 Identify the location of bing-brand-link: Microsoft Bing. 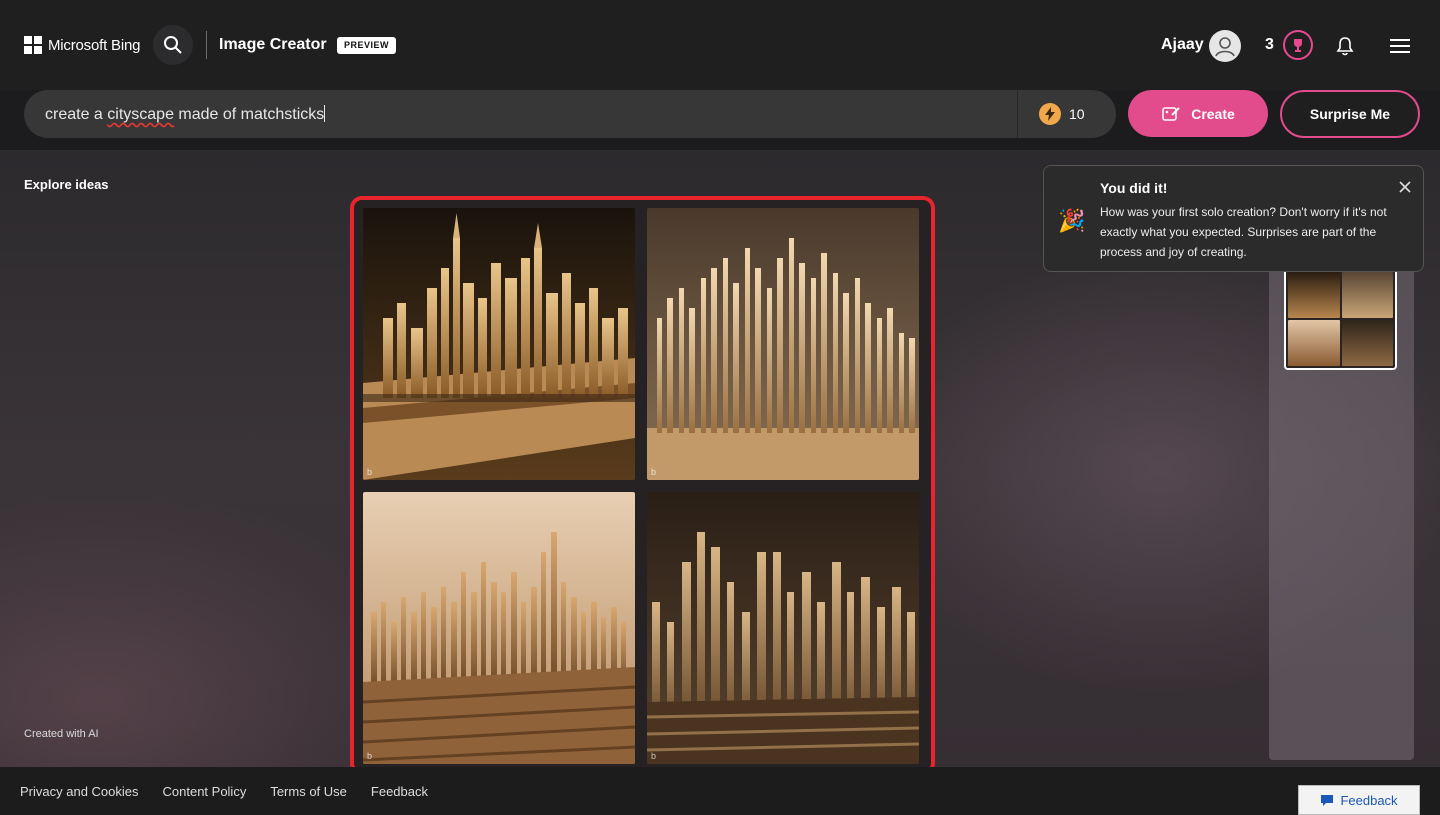
(82, 45).